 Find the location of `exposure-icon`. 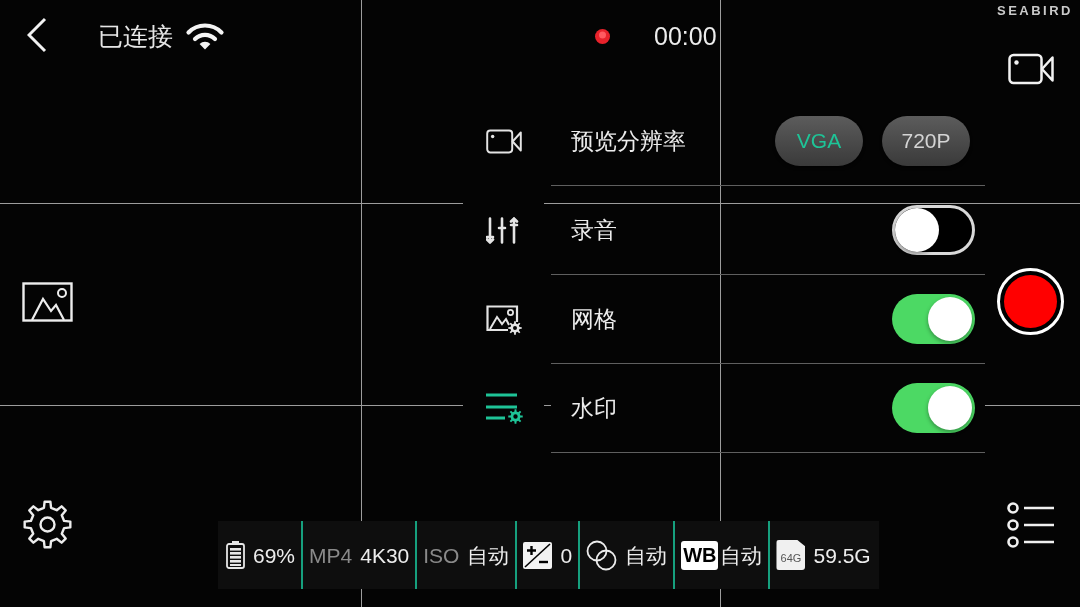

exposure-icon is located at coordinates (538, 555).